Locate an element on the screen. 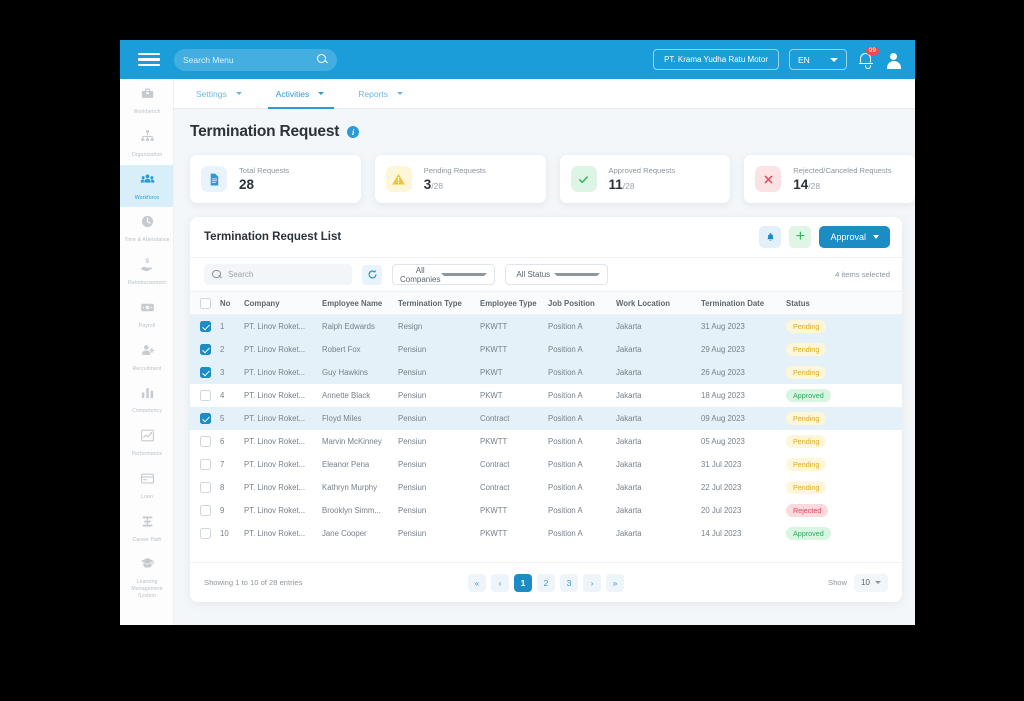  sidebar-item-organization: Organization is located at coordinates (146, 143).